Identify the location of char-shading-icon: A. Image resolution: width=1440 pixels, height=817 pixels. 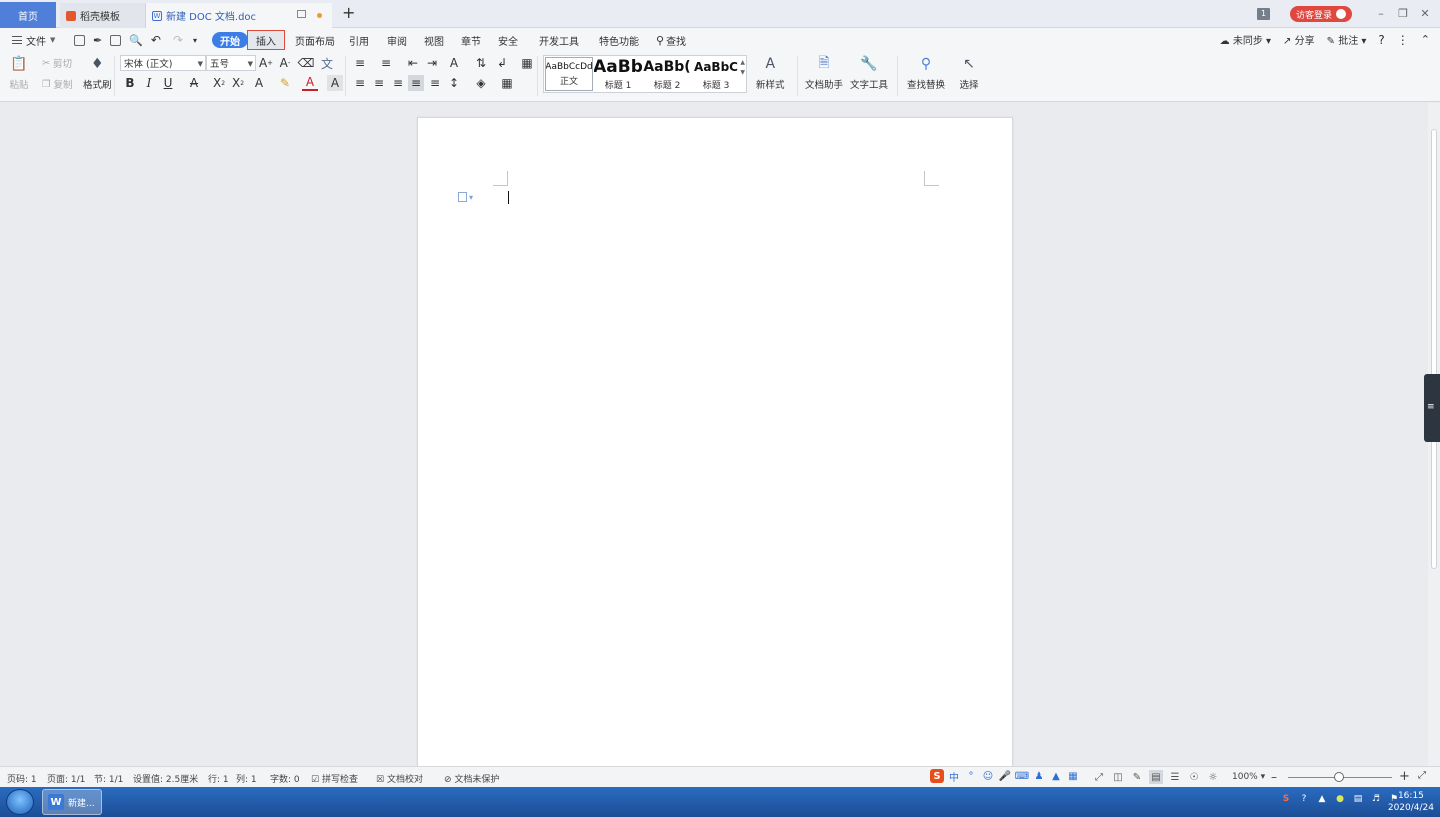
(335, 83).